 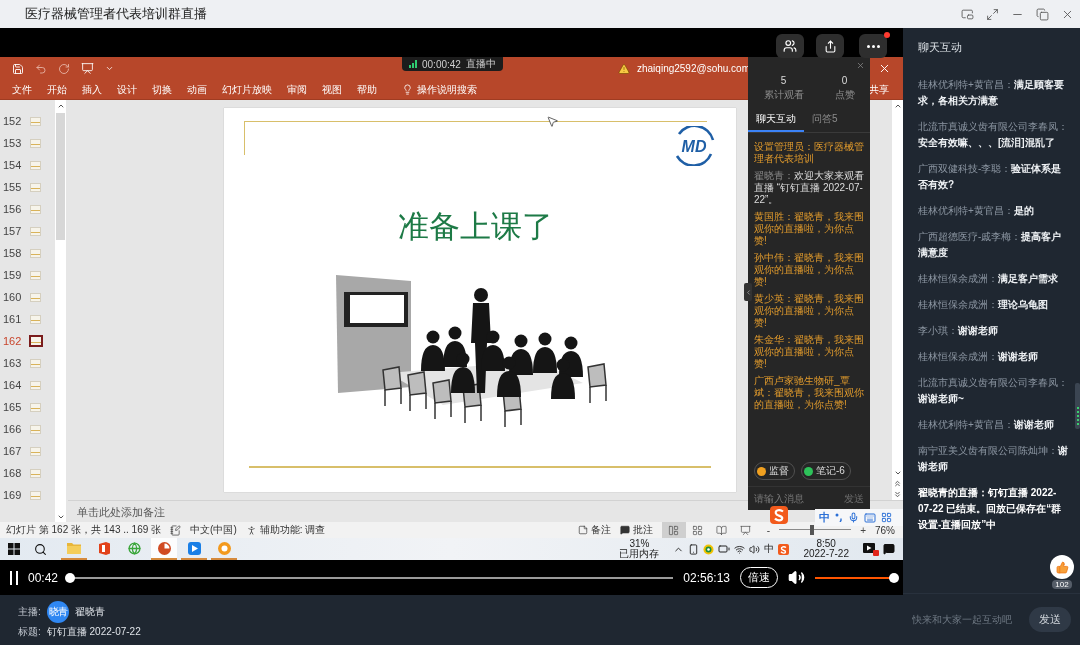 I want to click on tell-me-search: 操作说明搜索, so click(x=439, y=89).